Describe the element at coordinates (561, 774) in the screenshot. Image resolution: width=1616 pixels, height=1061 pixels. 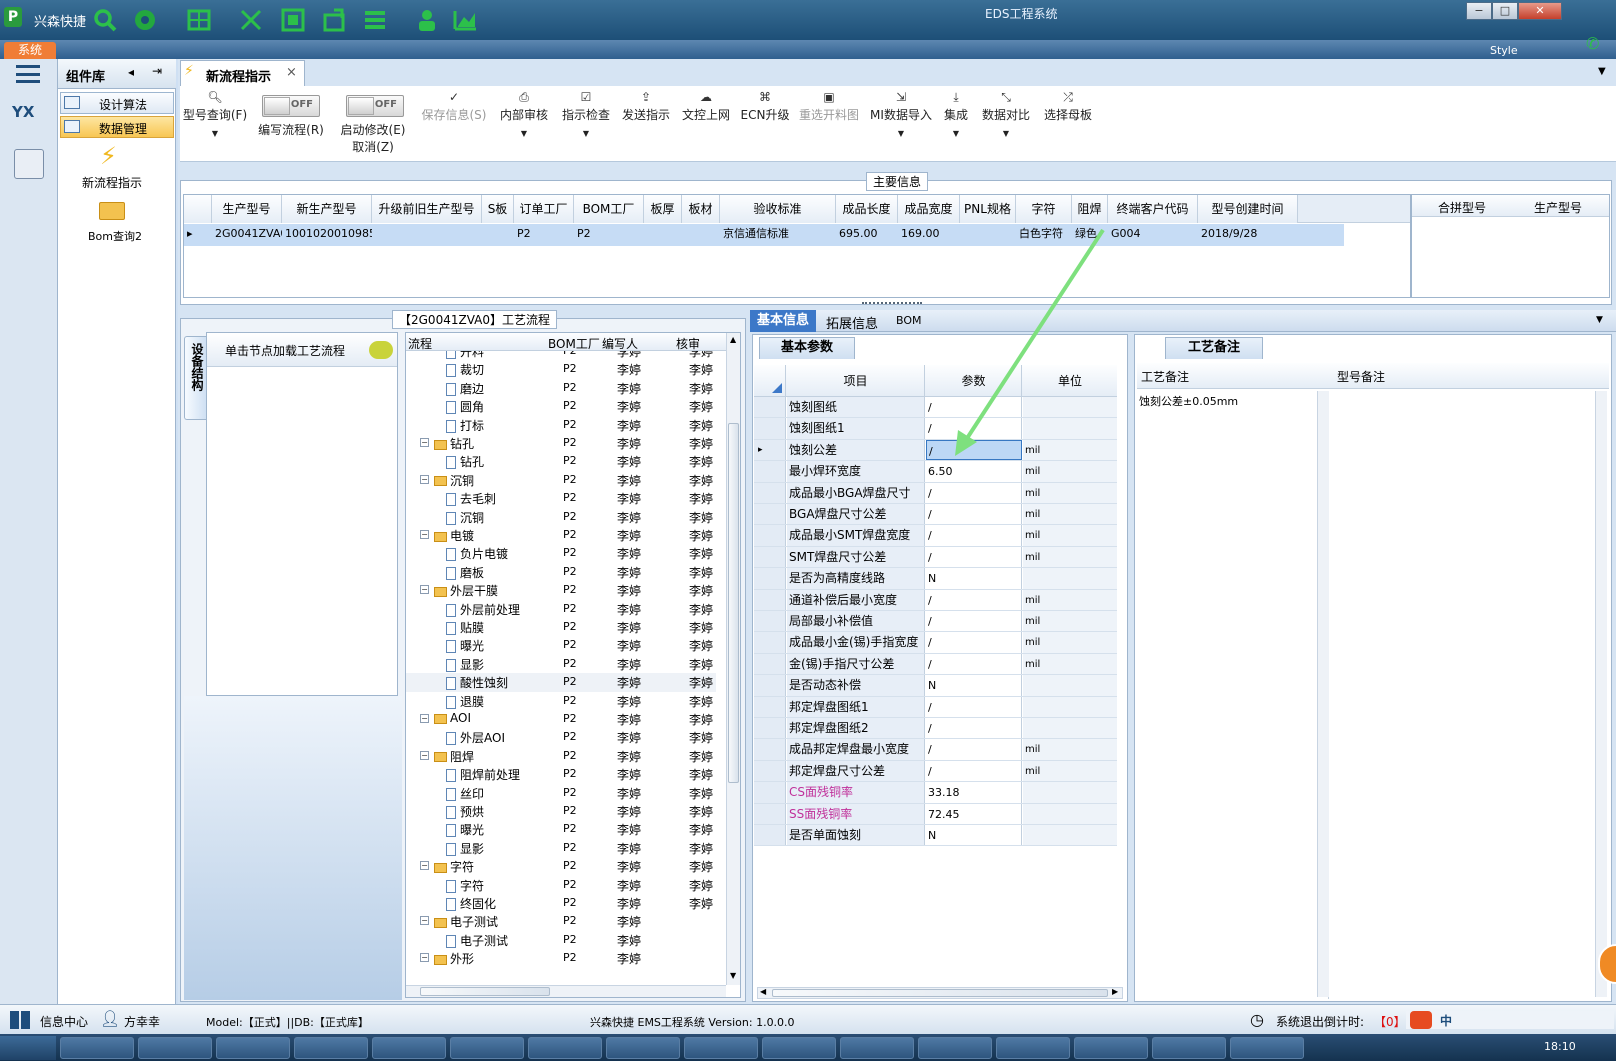
I see `tree-node: 阻焊前处理 P2 李婷 李婷` at that location.